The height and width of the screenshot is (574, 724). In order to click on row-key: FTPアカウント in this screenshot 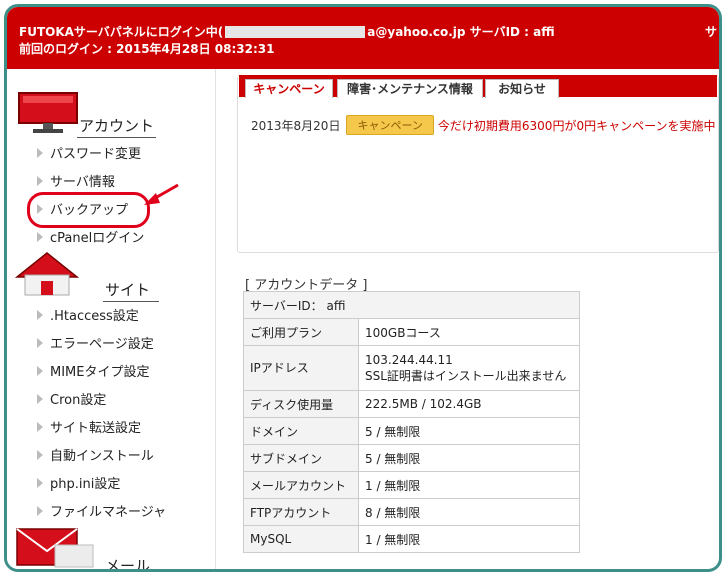, I will do `click(301, 512)`.